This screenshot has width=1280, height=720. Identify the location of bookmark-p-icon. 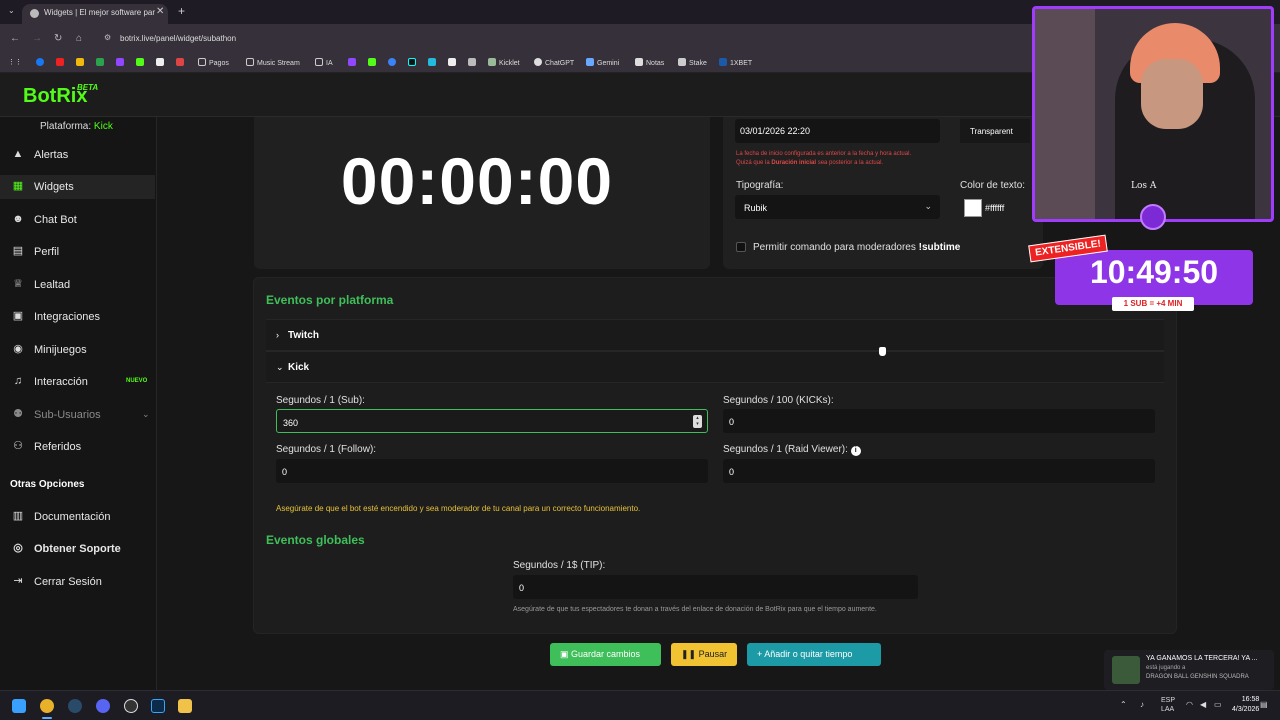
(161, 62).